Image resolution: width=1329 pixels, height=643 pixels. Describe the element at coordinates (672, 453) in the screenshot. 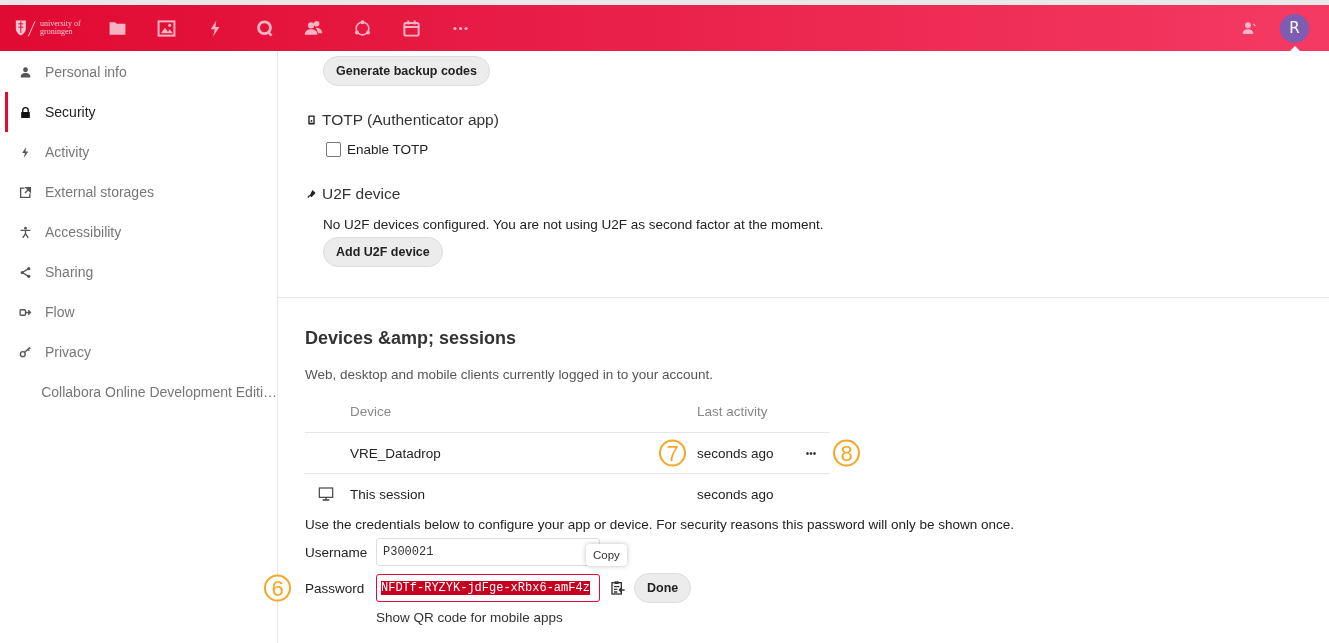

I see `callout-number: 7` at that location.